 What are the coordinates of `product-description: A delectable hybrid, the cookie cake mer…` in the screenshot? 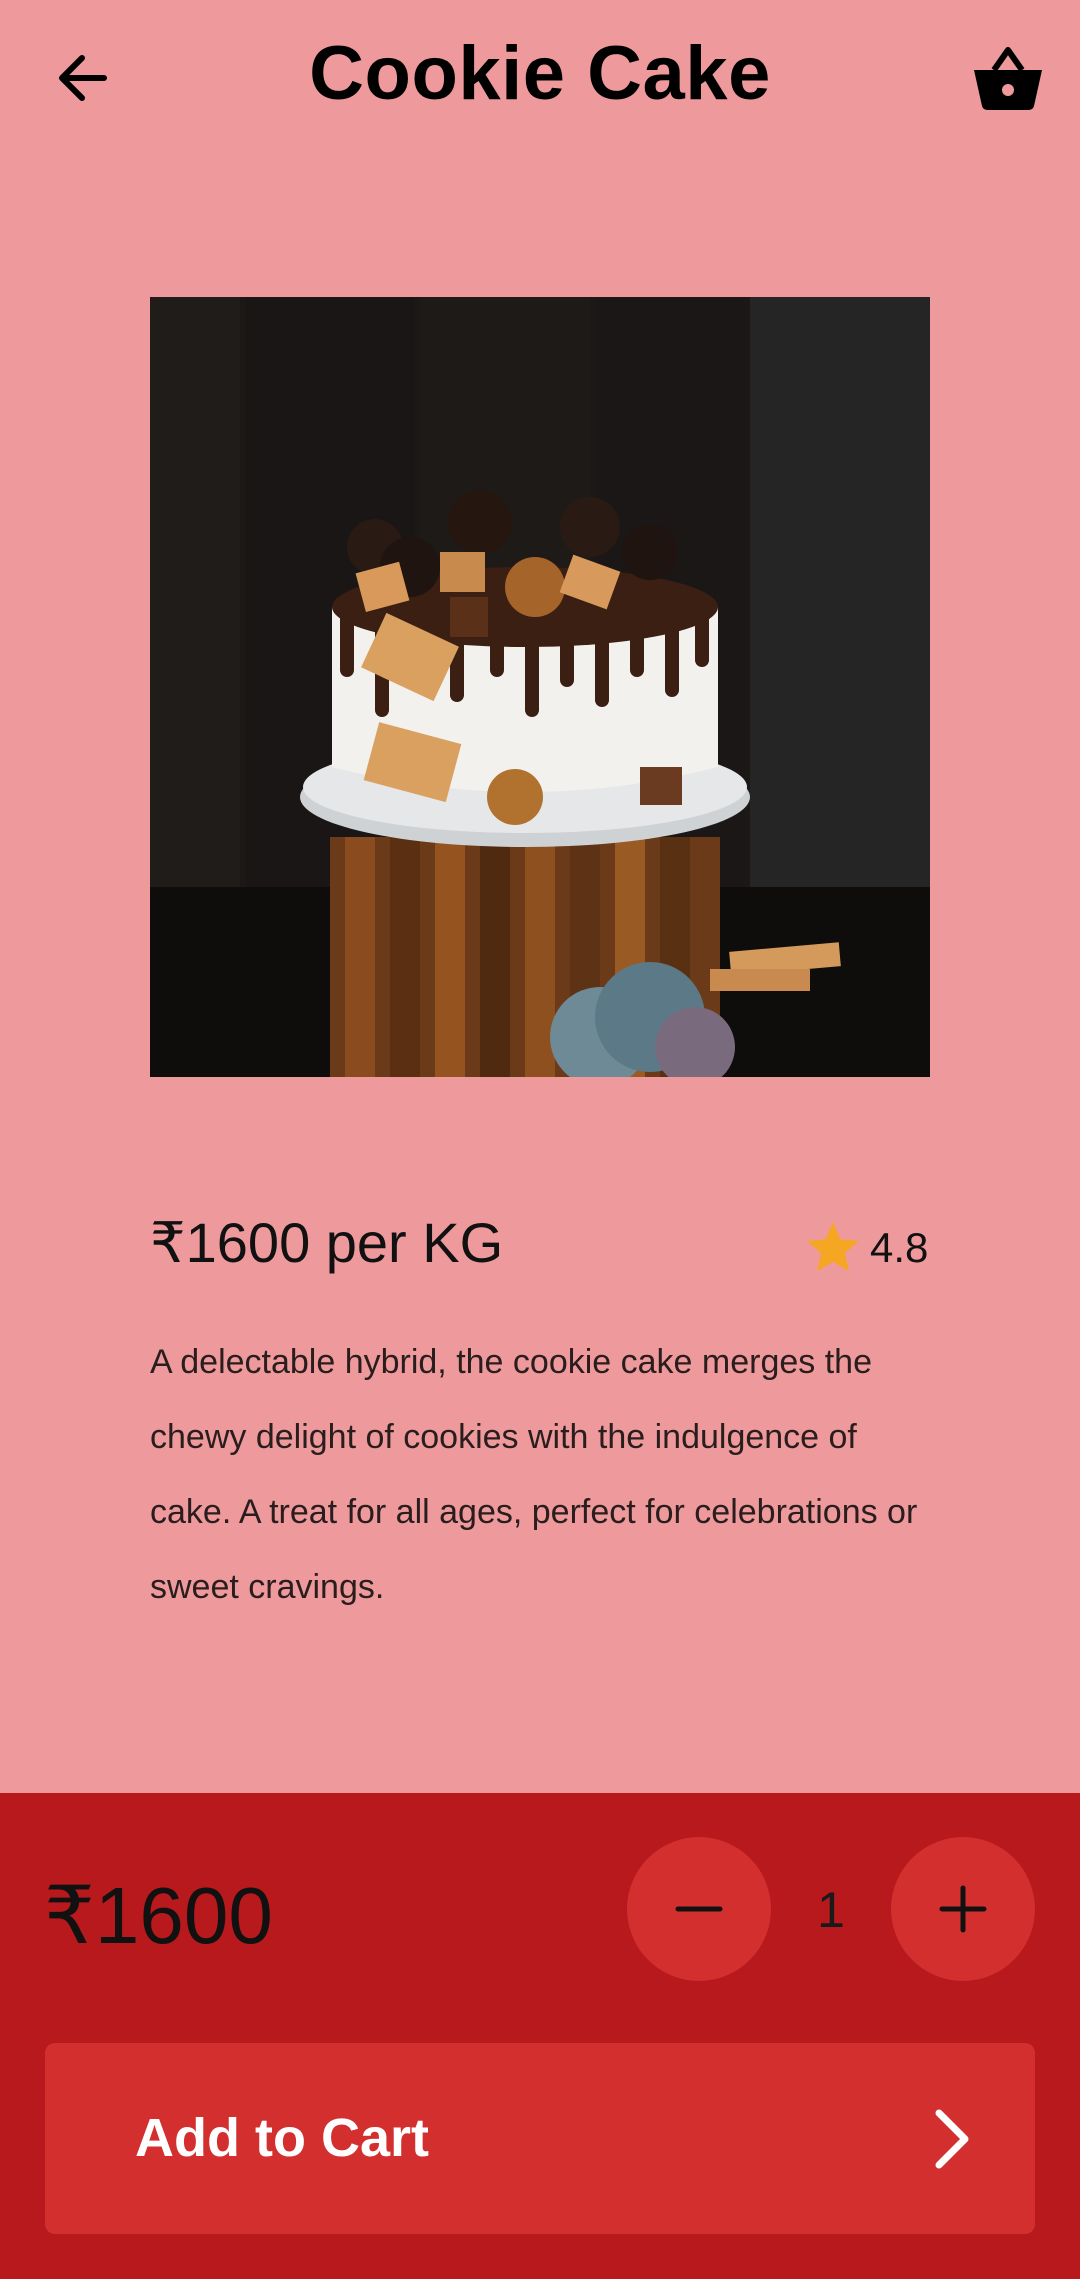 It's located at (534, 1474).